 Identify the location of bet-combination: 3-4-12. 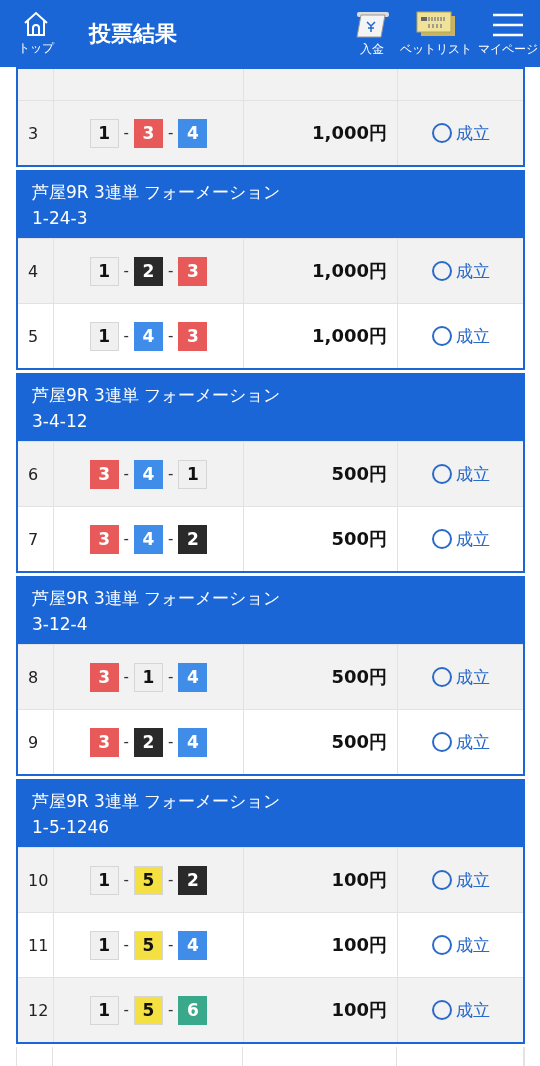
(60, 421).